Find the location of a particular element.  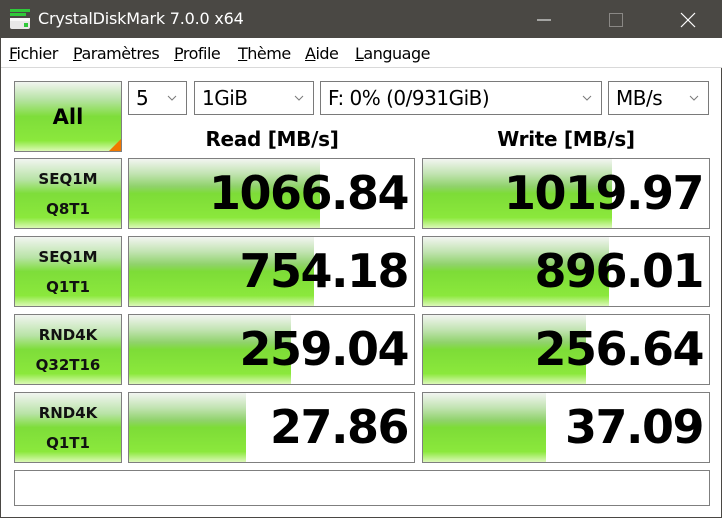

write-value: 256.64 is located at coordinates (619, 349).